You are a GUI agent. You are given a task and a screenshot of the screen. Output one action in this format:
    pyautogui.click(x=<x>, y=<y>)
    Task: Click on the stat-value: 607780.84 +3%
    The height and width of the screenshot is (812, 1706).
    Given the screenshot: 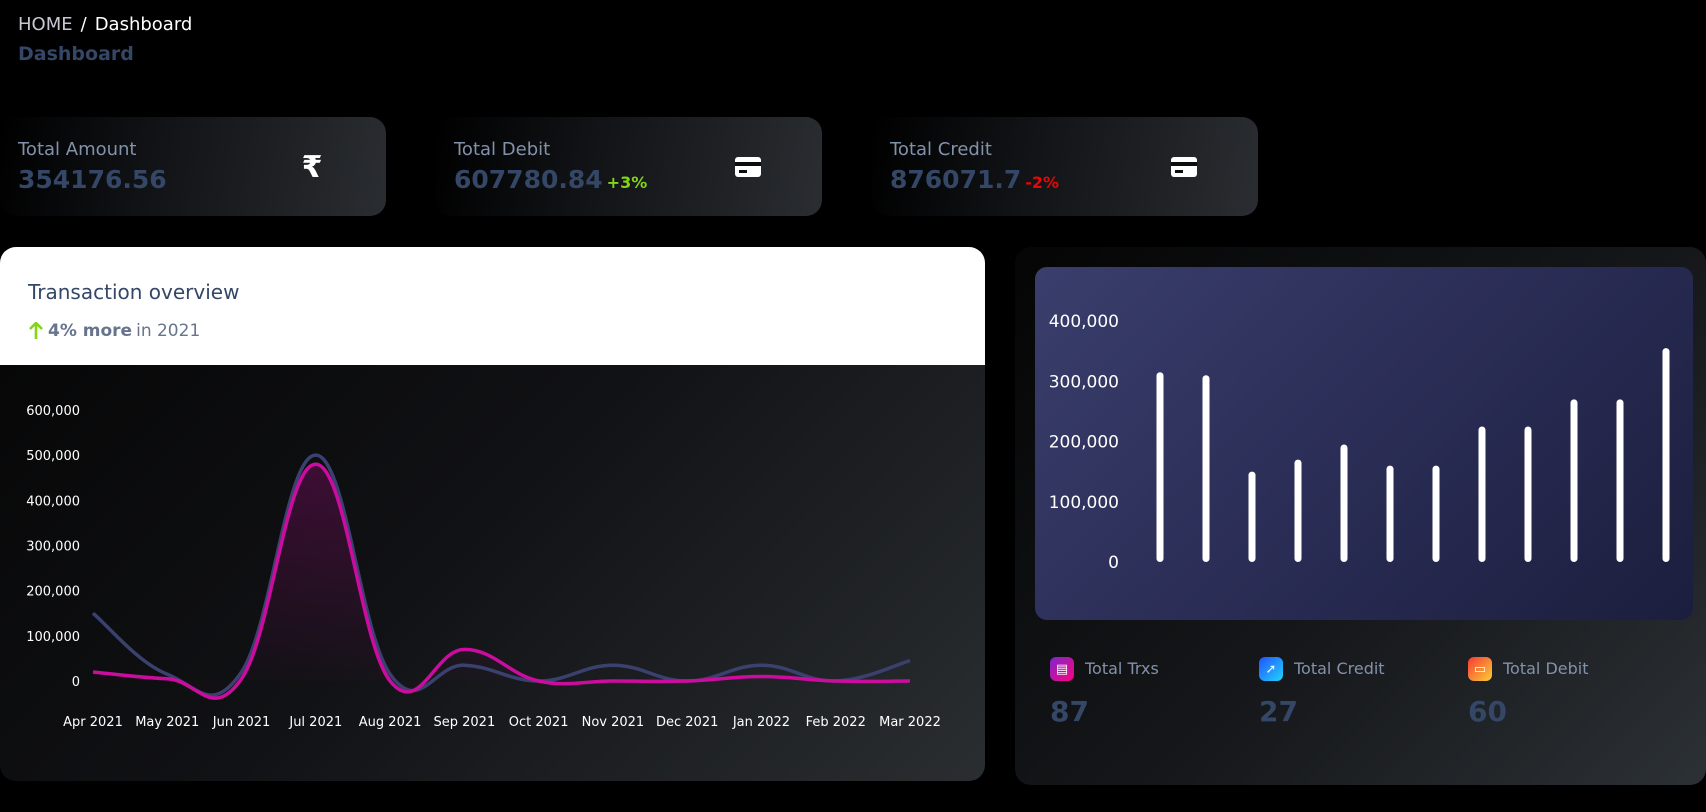 What is the action you would take?
    pyautogui.click(x=551, y=179)
    